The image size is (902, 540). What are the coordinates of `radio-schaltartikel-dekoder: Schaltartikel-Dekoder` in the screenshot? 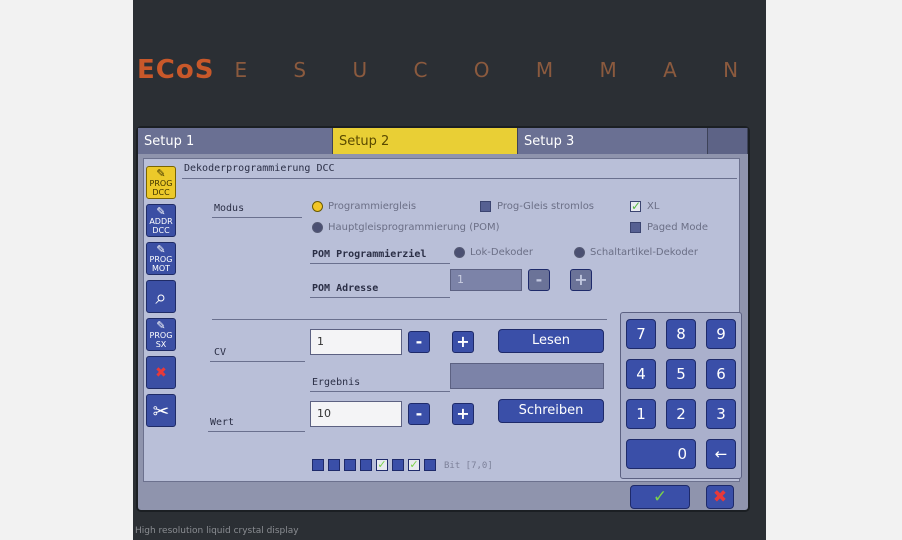 It's located at (636, 252).